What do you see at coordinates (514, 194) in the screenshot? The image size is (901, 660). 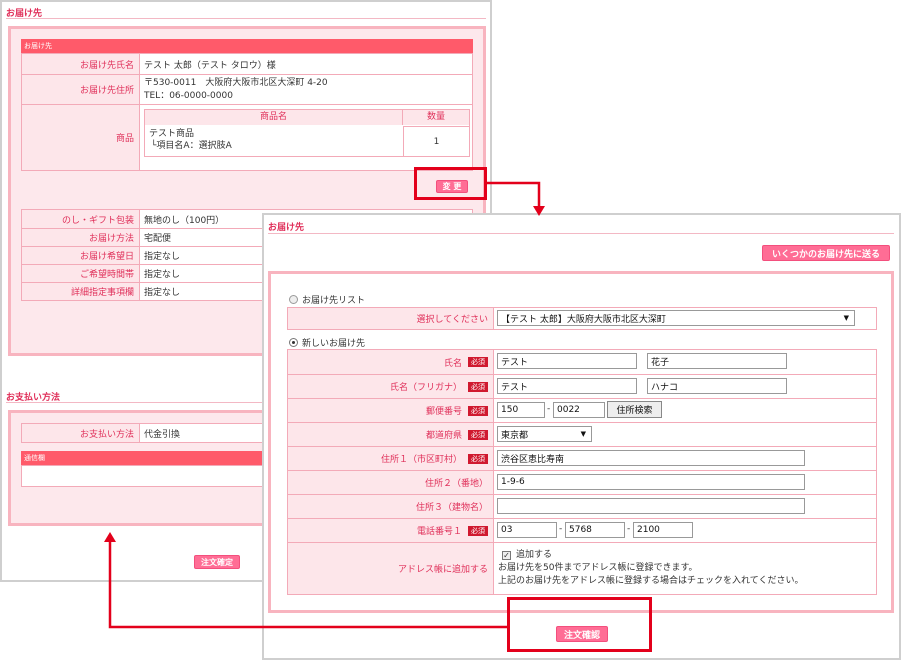 I see `arrow-to-front-line` at bounding box center [514, 194].